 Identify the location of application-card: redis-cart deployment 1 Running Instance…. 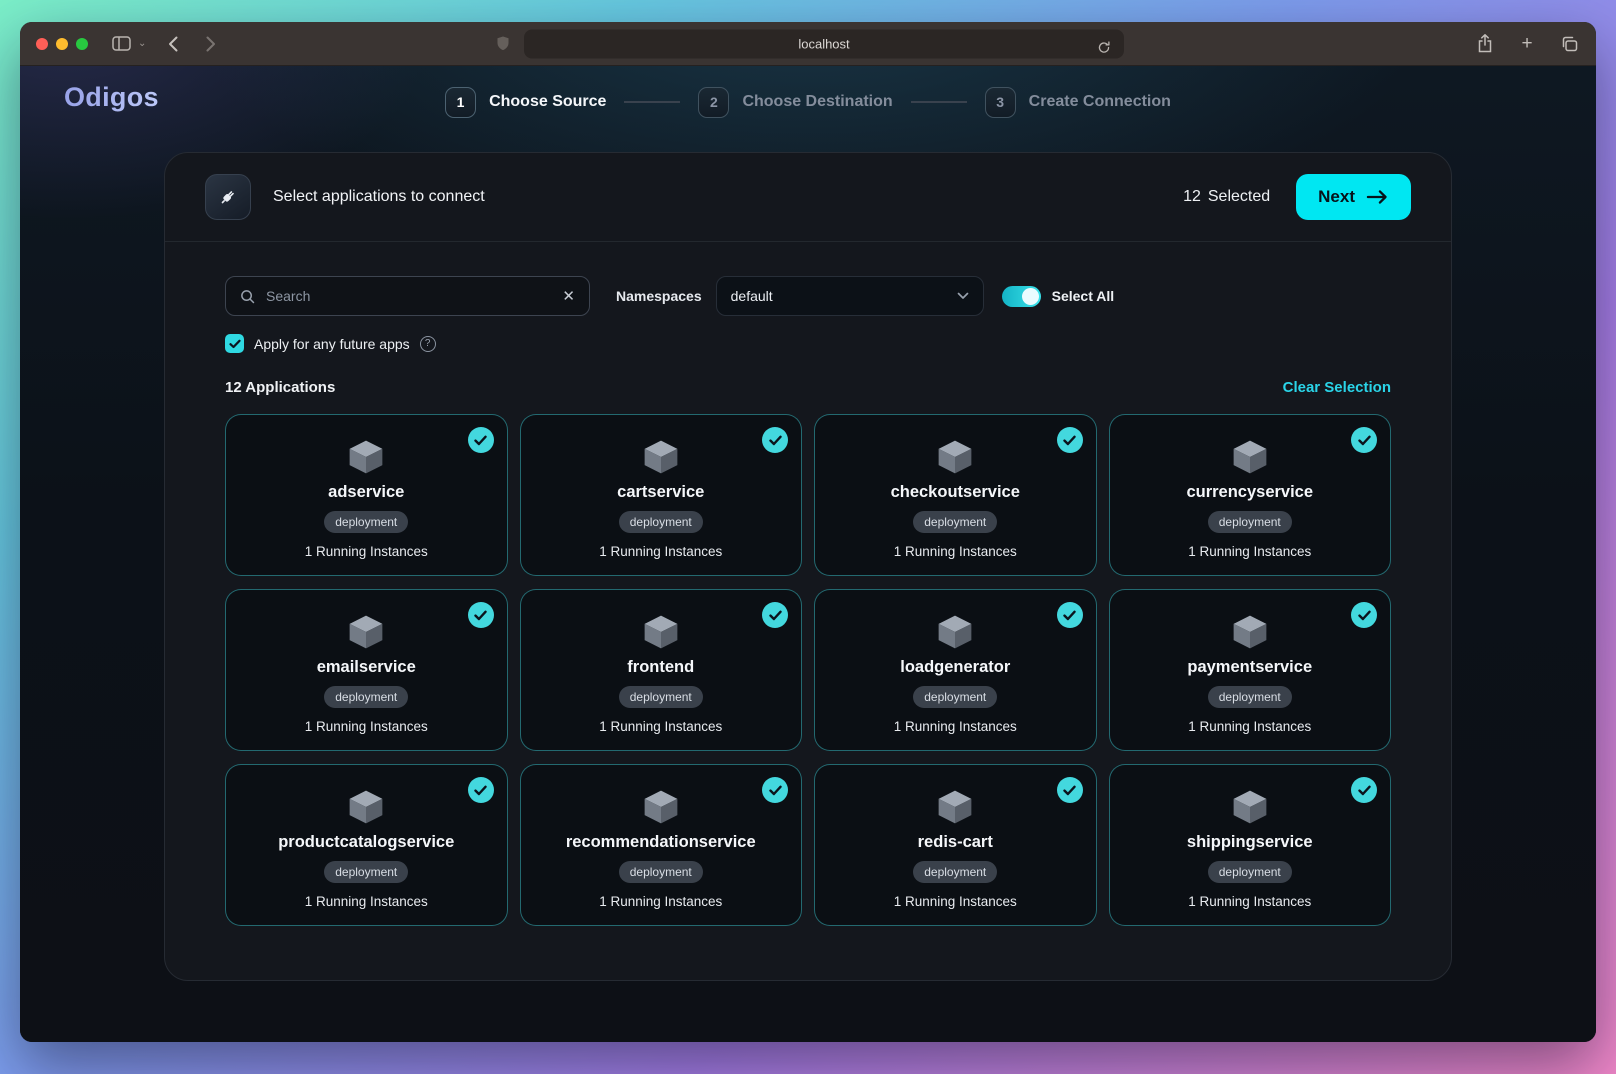
(955, 845).